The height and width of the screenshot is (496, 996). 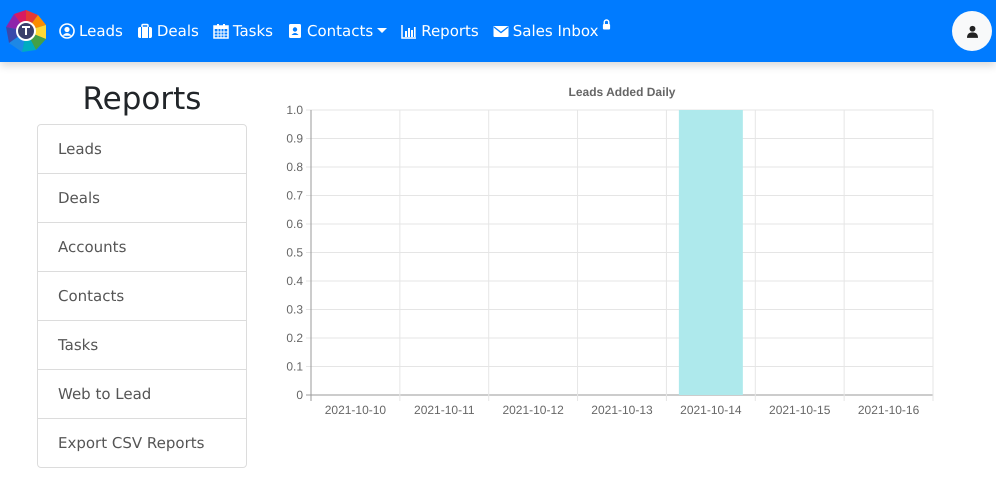 What do you see at coordinates (142, 443) in the screenshot?
I see `report-link: Export CSV Reports` at bounding box center [142, 443].